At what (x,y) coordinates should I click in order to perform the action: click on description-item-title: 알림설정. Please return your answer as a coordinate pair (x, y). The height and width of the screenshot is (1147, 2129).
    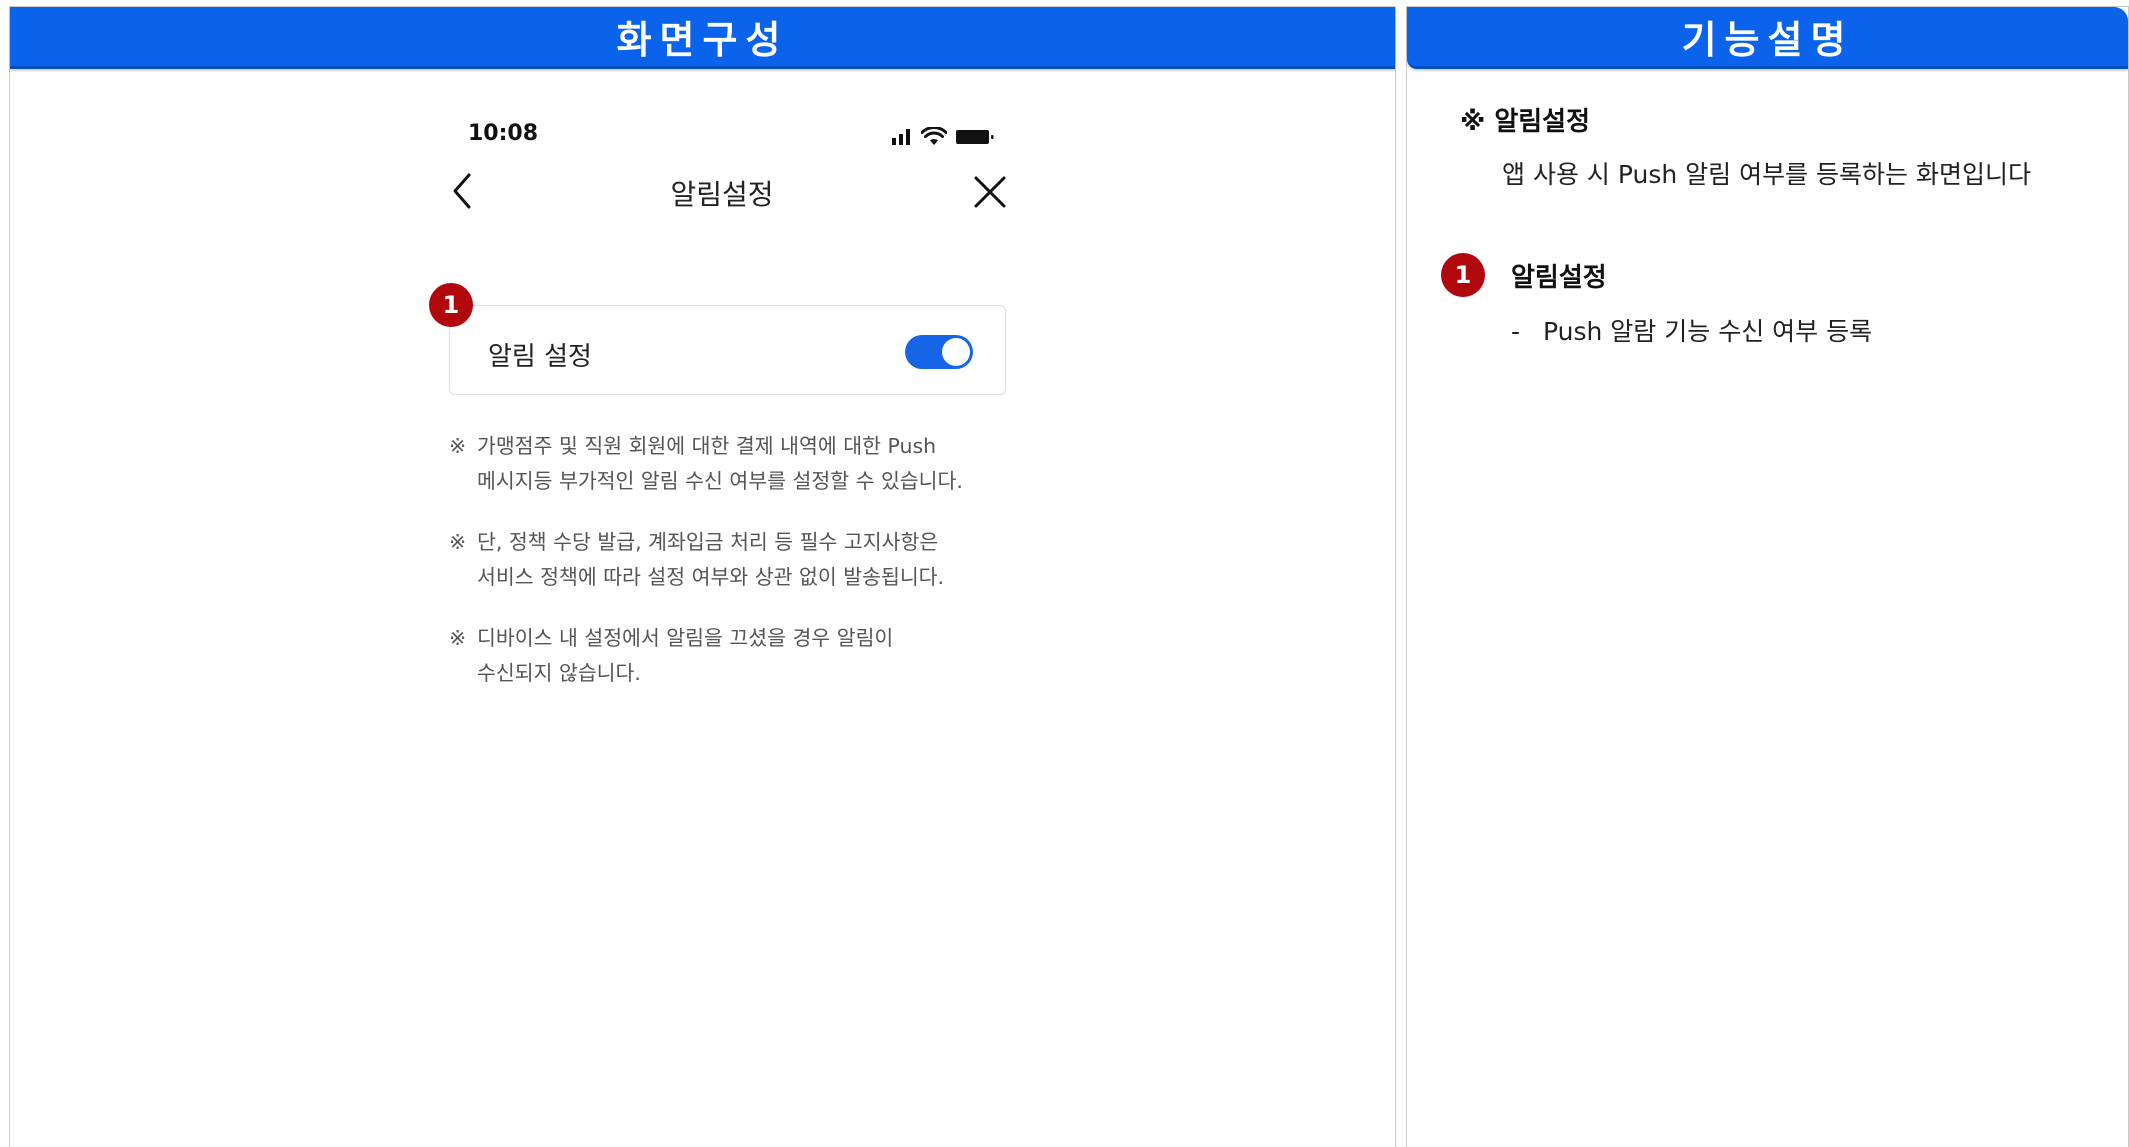
    Looking at the image, I should click on (1559, 278).